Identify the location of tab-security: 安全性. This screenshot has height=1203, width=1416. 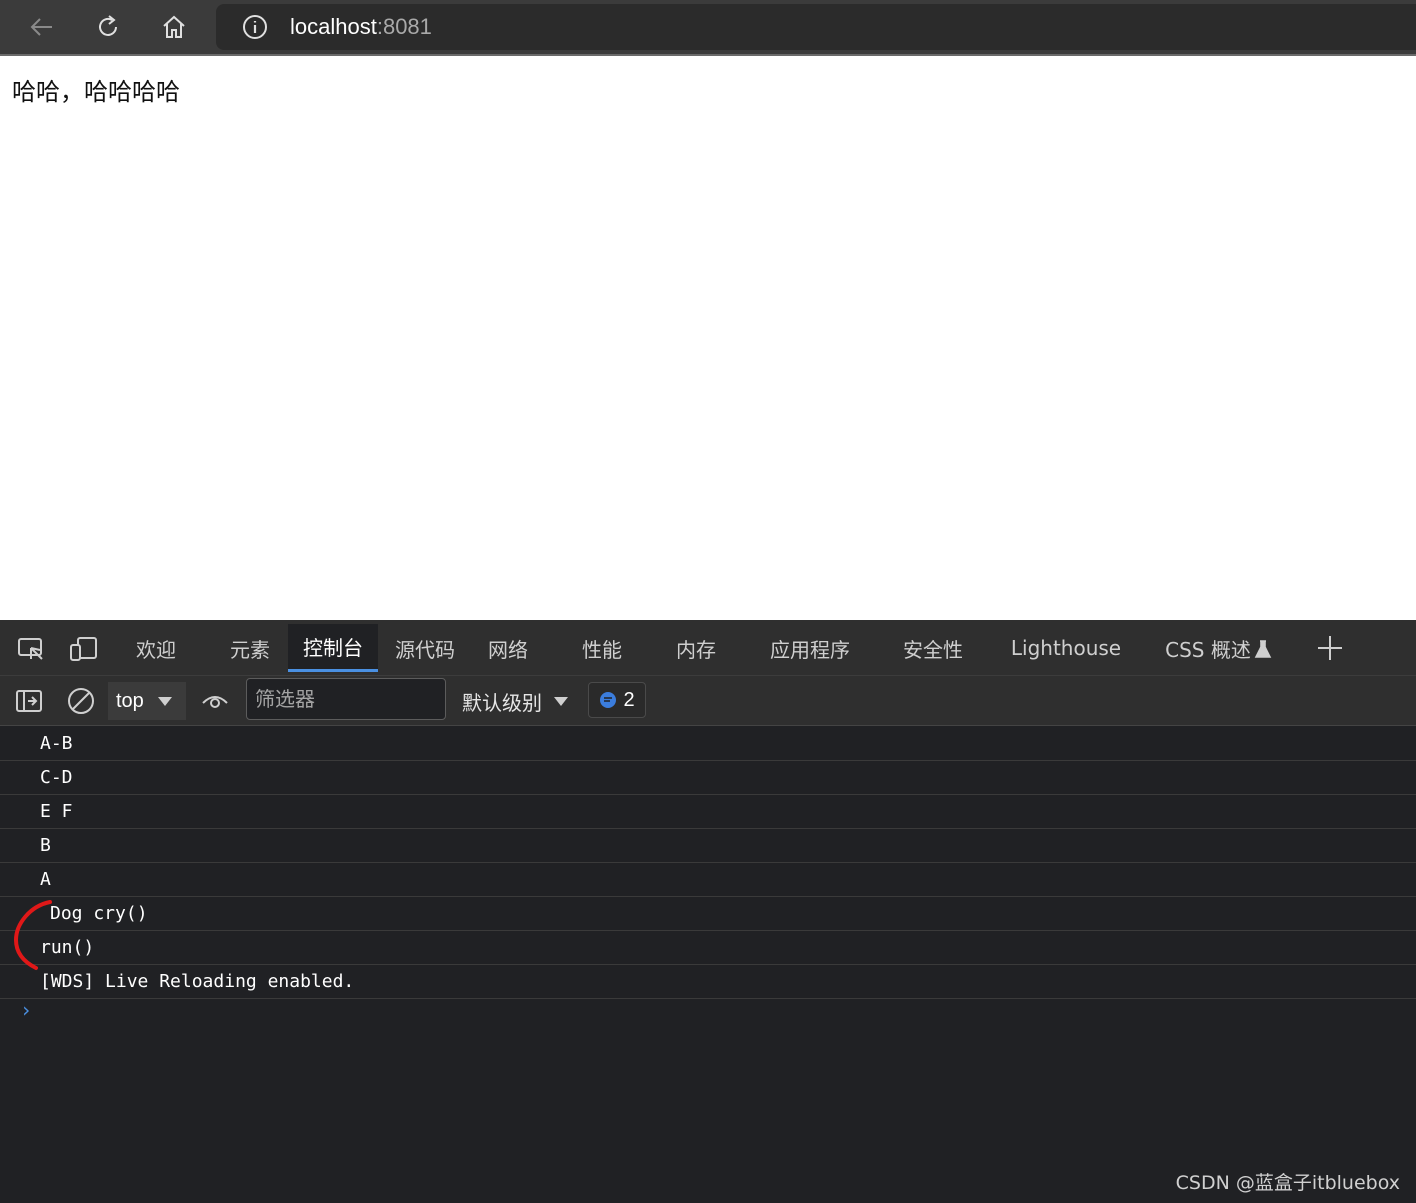
(933, 648).